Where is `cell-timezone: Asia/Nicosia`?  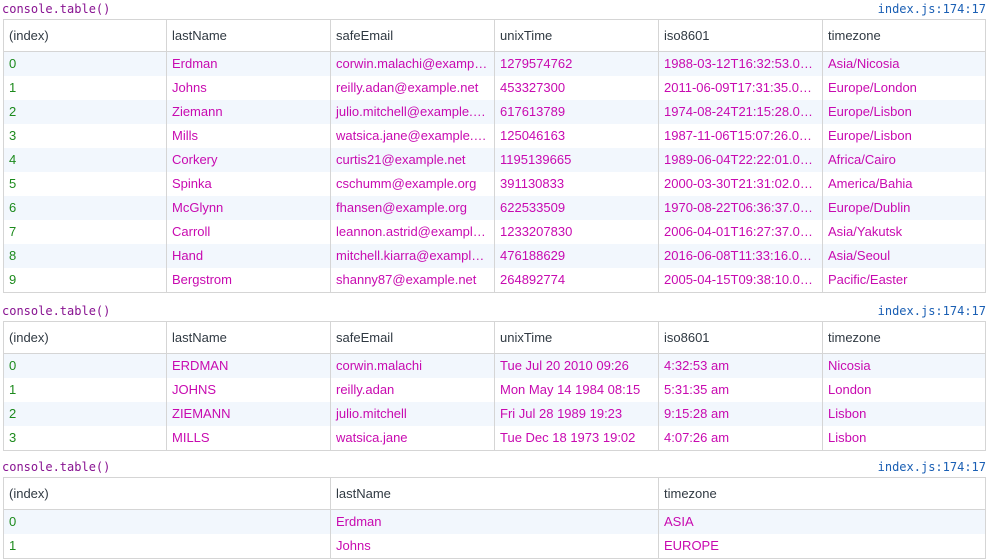
cell-timezone: Asia/Nicosia is located at coordinates (864, 63).